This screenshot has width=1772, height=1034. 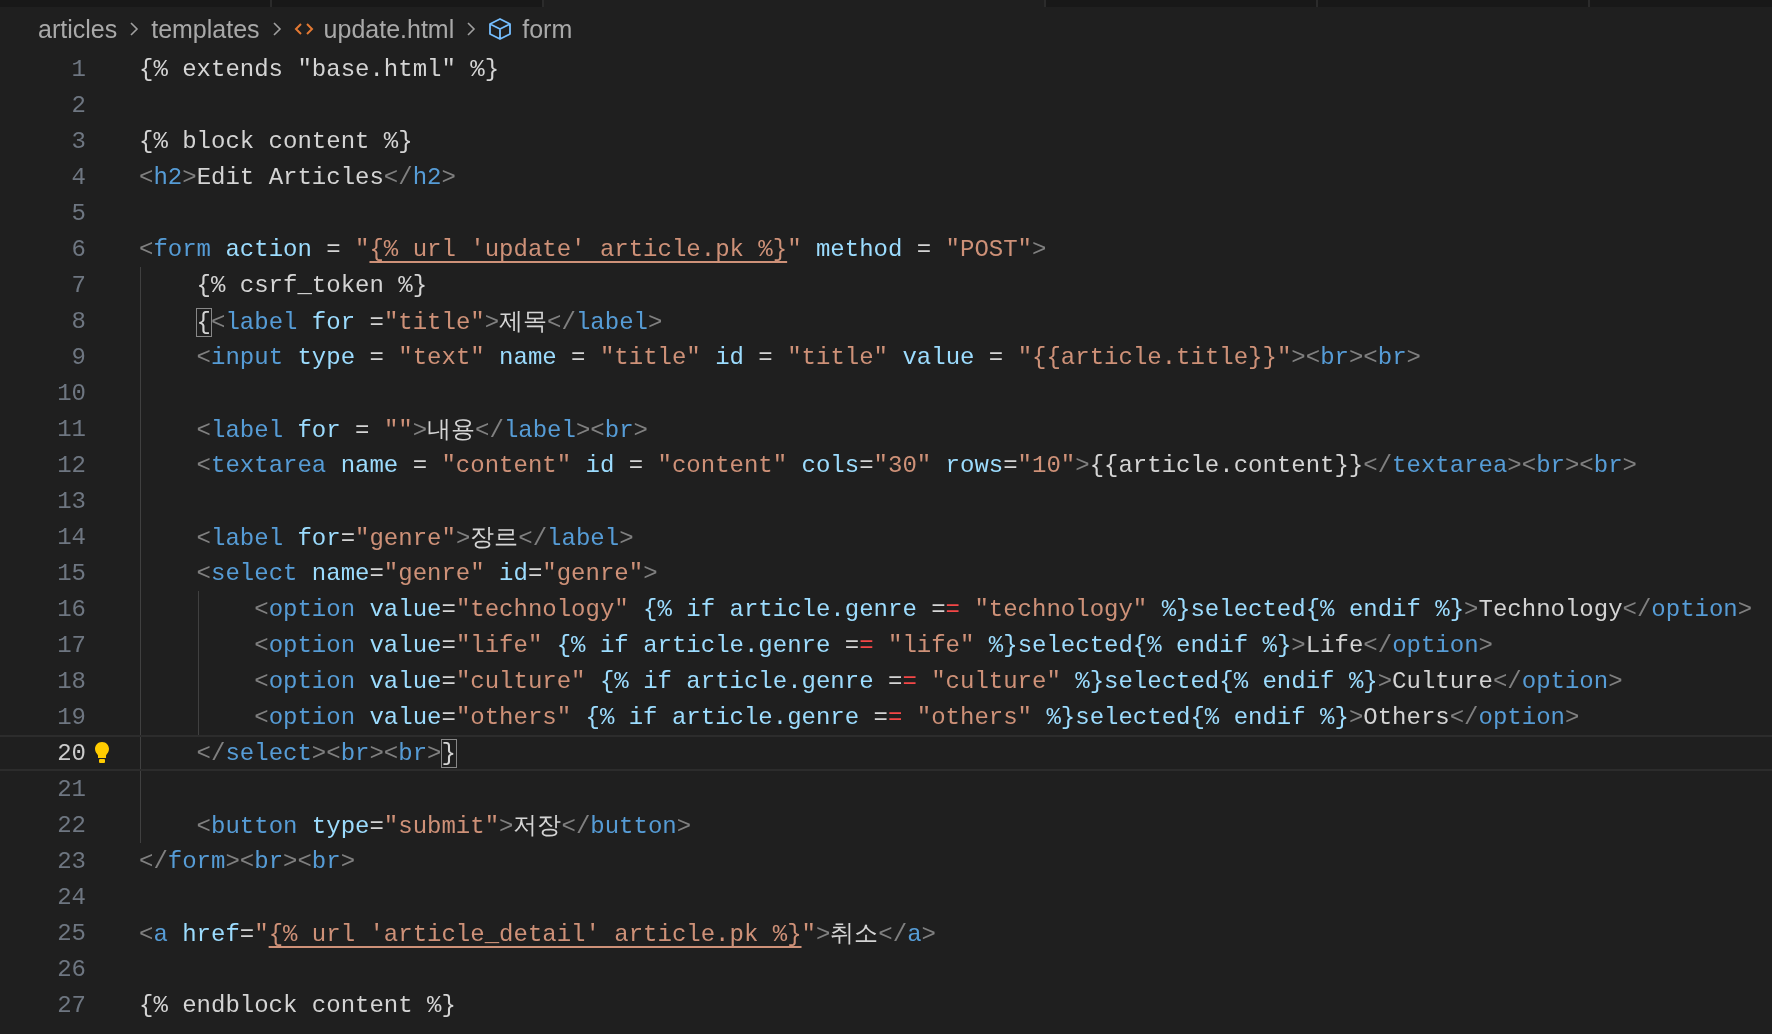 I want to click on line-number: 13, so click(x=71, y=501).